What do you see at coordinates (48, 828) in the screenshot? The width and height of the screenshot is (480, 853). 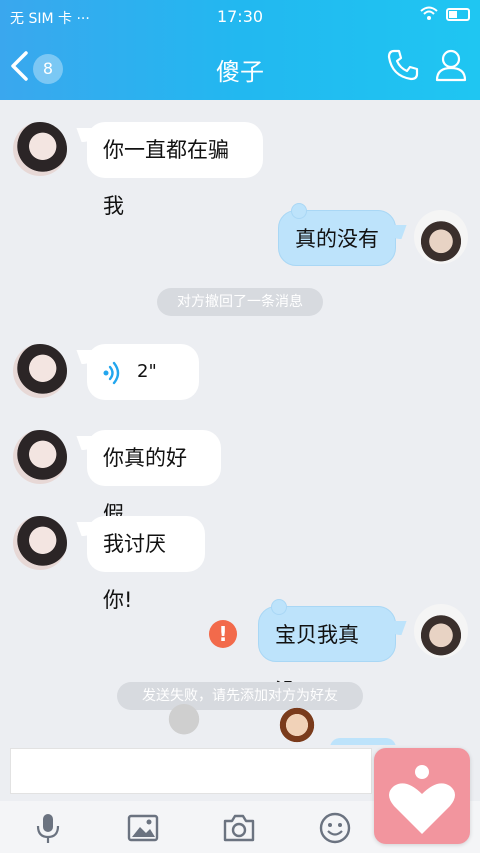 I see `microphone-icon` at bounding box center [48, 828].